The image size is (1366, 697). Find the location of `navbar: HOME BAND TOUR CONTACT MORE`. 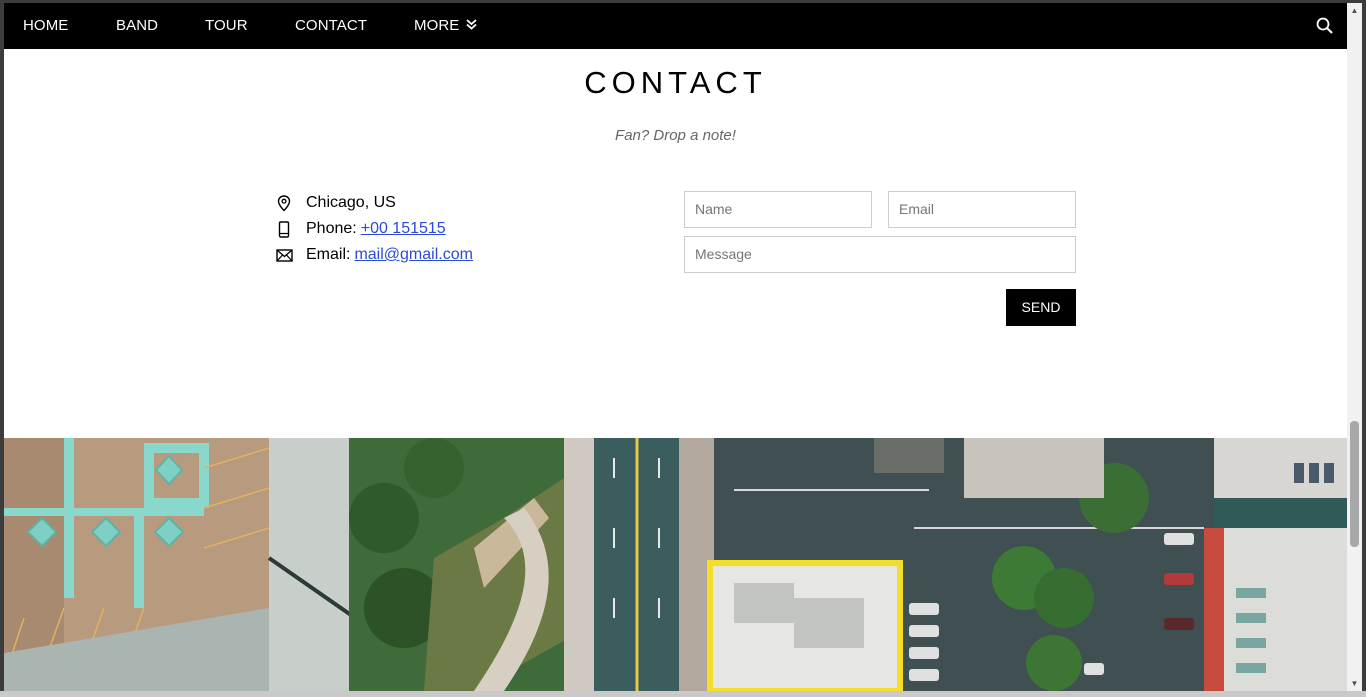

navbar: HOME BAND TOUR CONTACT MORE is located at coordinates (675, 26).